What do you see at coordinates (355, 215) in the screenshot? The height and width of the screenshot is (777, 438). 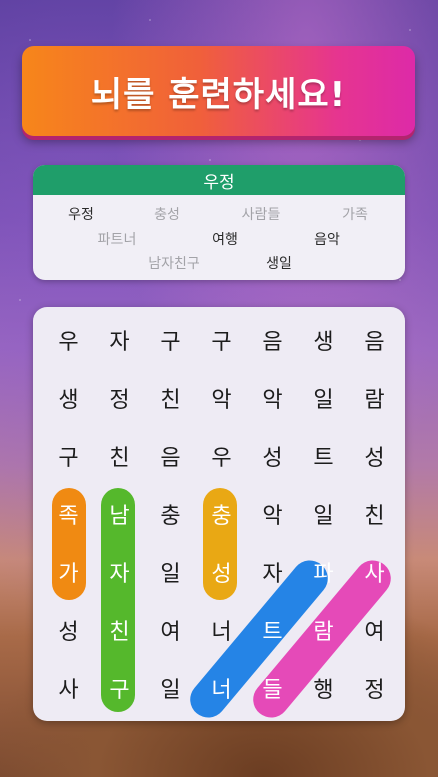 I see `word-item: 가족` at bounding box center [355, 215].